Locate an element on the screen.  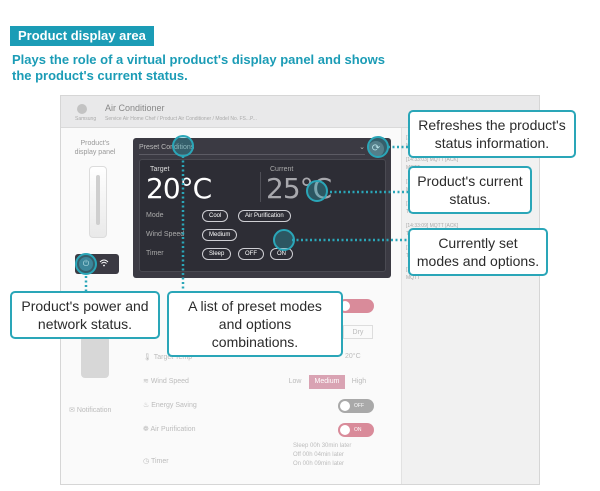
divider is located at coordinates (260, 187).